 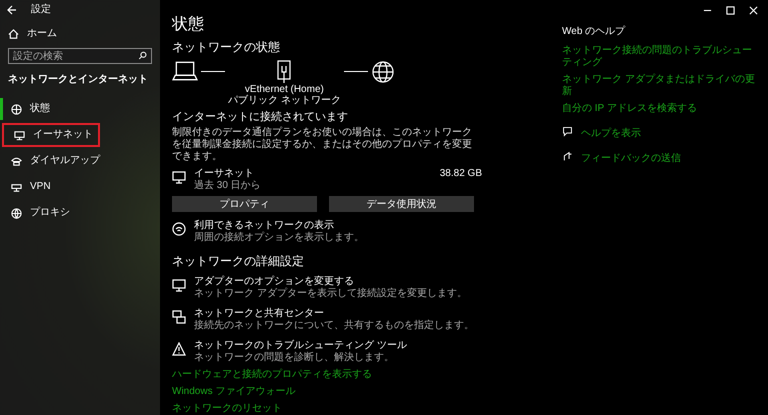 I want to click on home-label: ホーム, so click(x=42, y=34).